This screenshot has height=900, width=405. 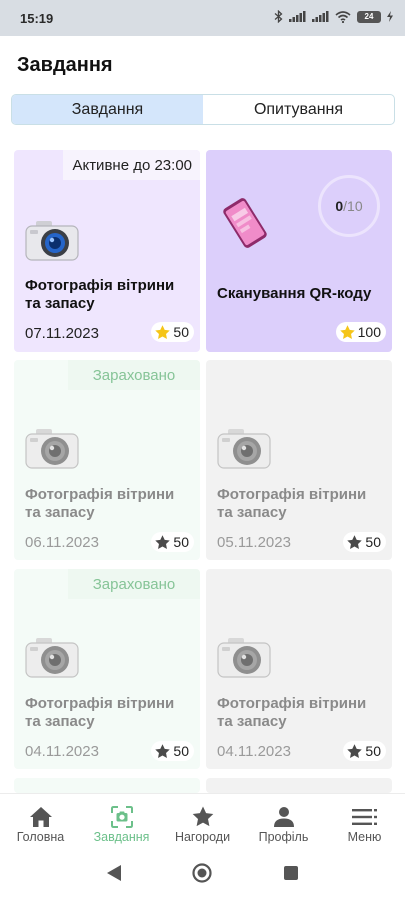 I want to click on task-tabs: Завдання Опитування, so click(x=203, y=109).